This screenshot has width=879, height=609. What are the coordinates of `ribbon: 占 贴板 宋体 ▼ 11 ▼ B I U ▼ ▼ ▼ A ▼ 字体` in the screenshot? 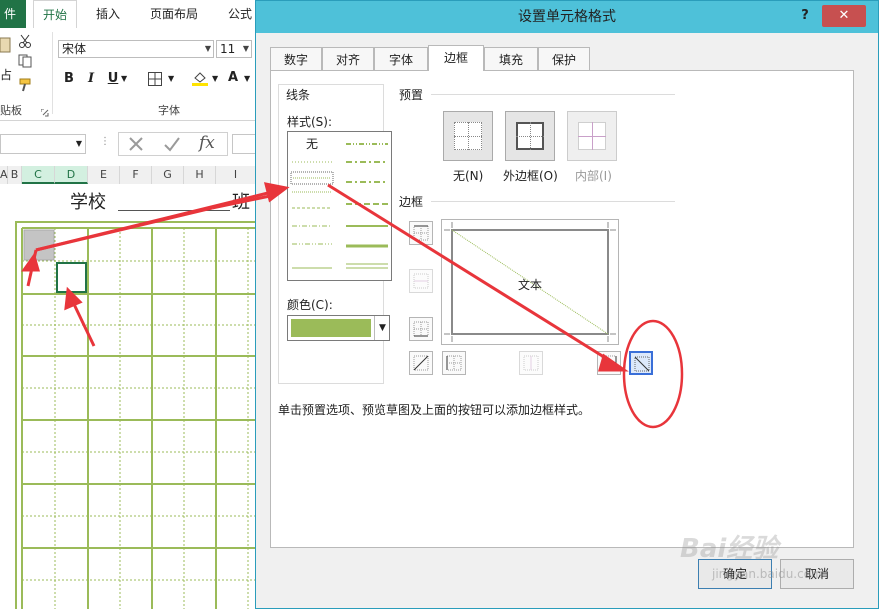 It's located at (128, 74).